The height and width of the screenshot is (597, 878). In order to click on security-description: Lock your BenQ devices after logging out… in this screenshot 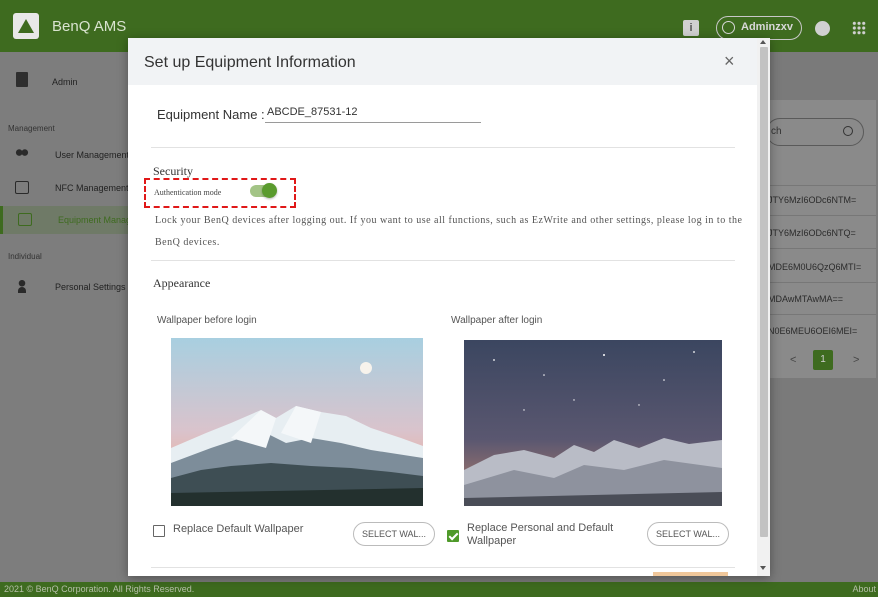, I will do `click(449, 231)`.